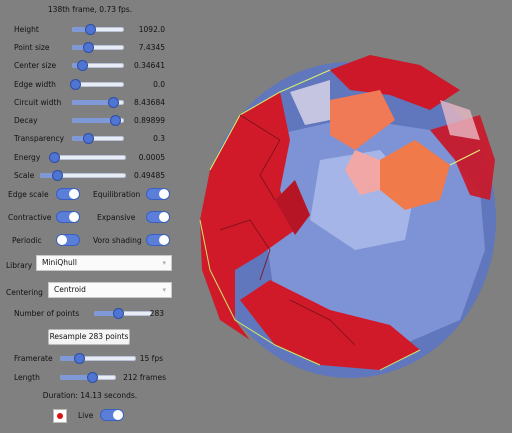 The height and width of the screenshot is (433, 512). I want to click on record-dot-icon, so click(60, 416).